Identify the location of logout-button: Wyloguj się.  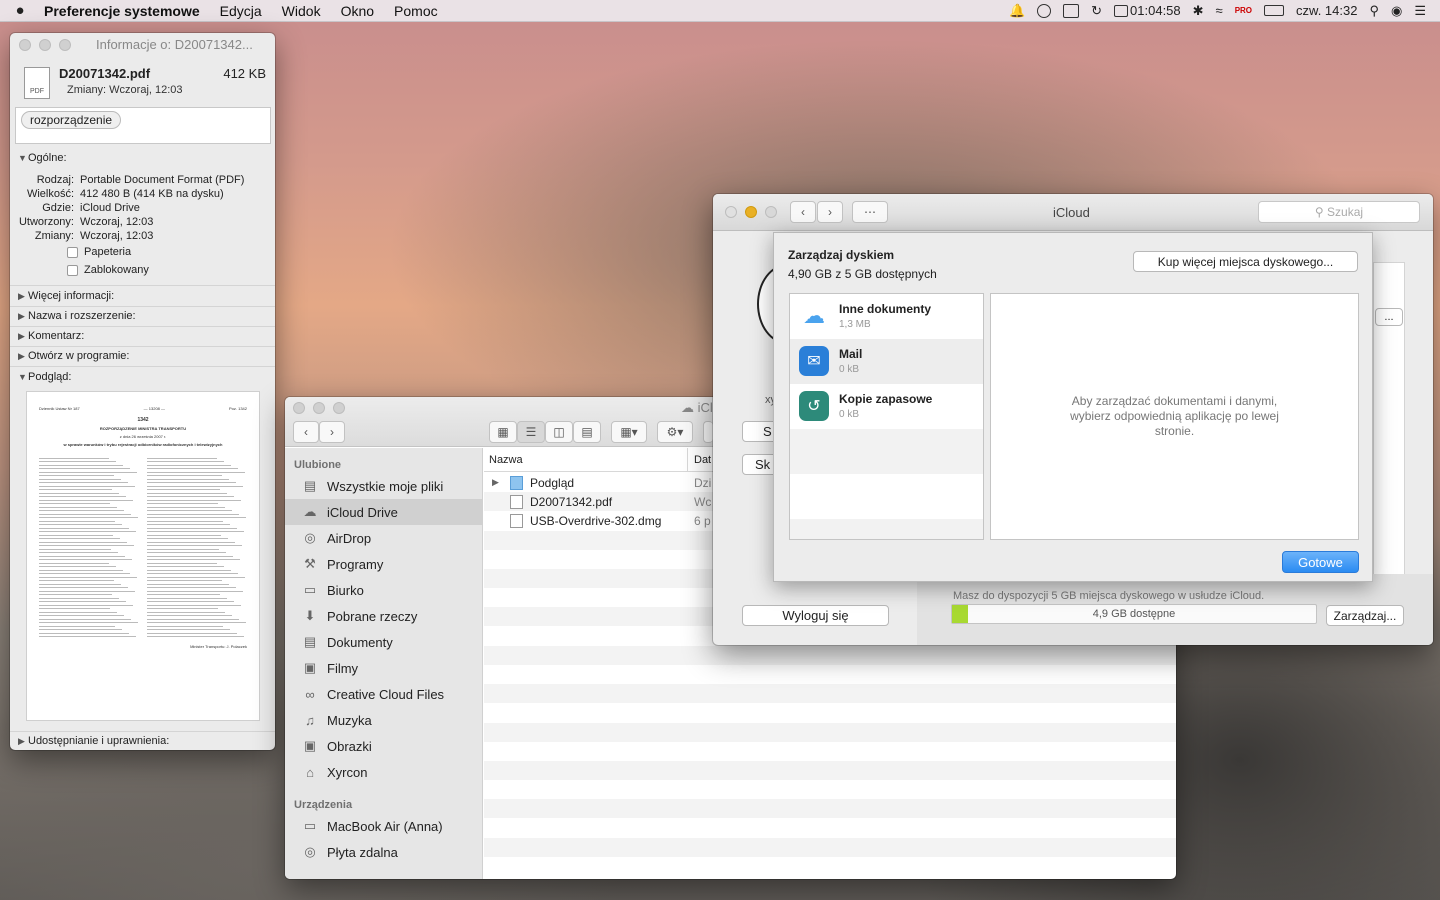
(815, 615).